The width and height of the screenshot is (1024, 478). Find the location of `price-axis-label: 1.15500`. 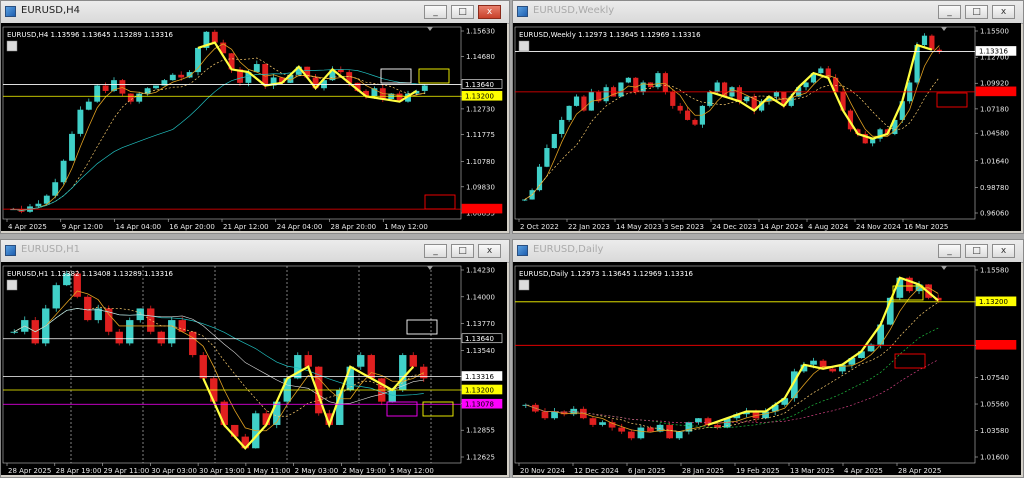

price-axis-label: 1.15500 is located at coordinates (994, 32).